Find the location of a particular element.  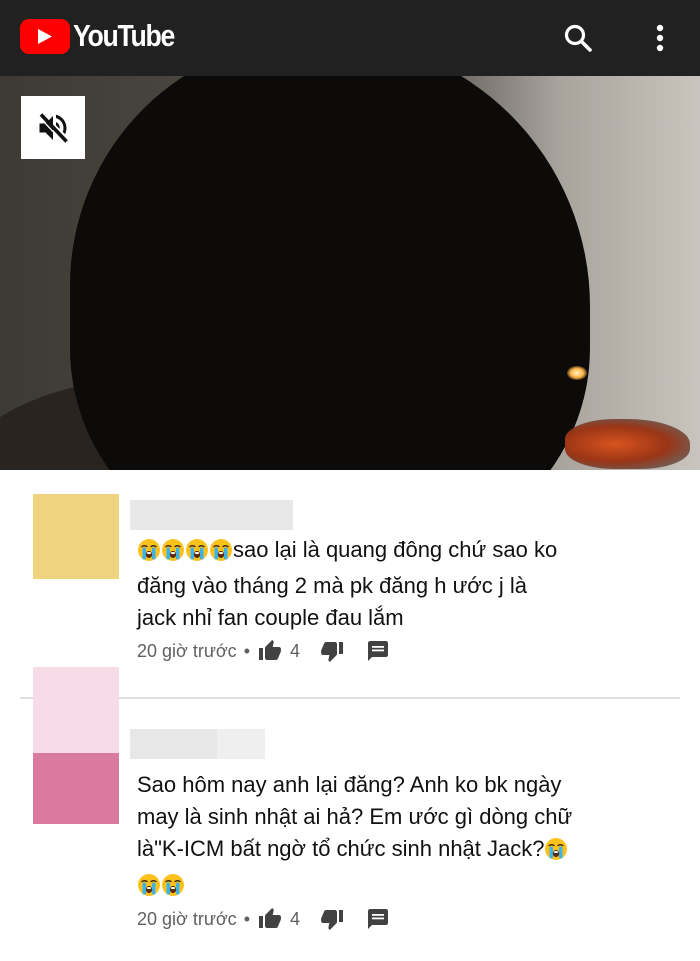

avatar-placeholder is located at coordinates (76, 710).